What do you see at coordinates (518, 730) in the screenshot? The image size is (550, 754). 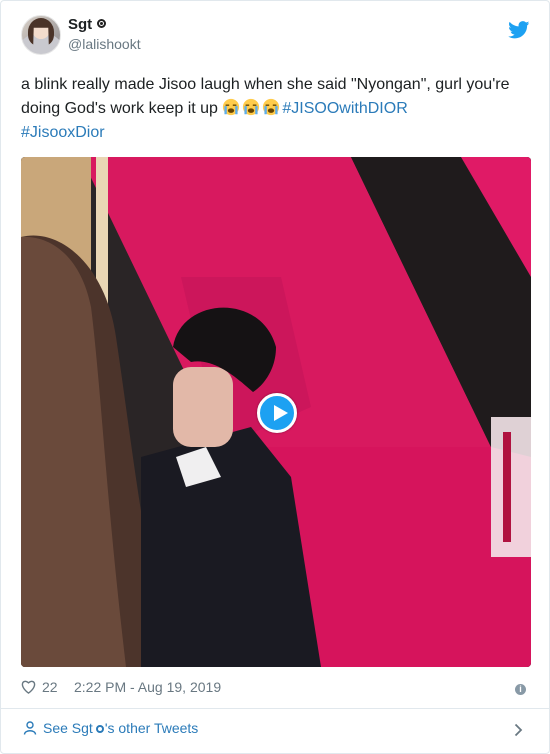 I see `chevron-right-icon` at bounding box center [518, 730].